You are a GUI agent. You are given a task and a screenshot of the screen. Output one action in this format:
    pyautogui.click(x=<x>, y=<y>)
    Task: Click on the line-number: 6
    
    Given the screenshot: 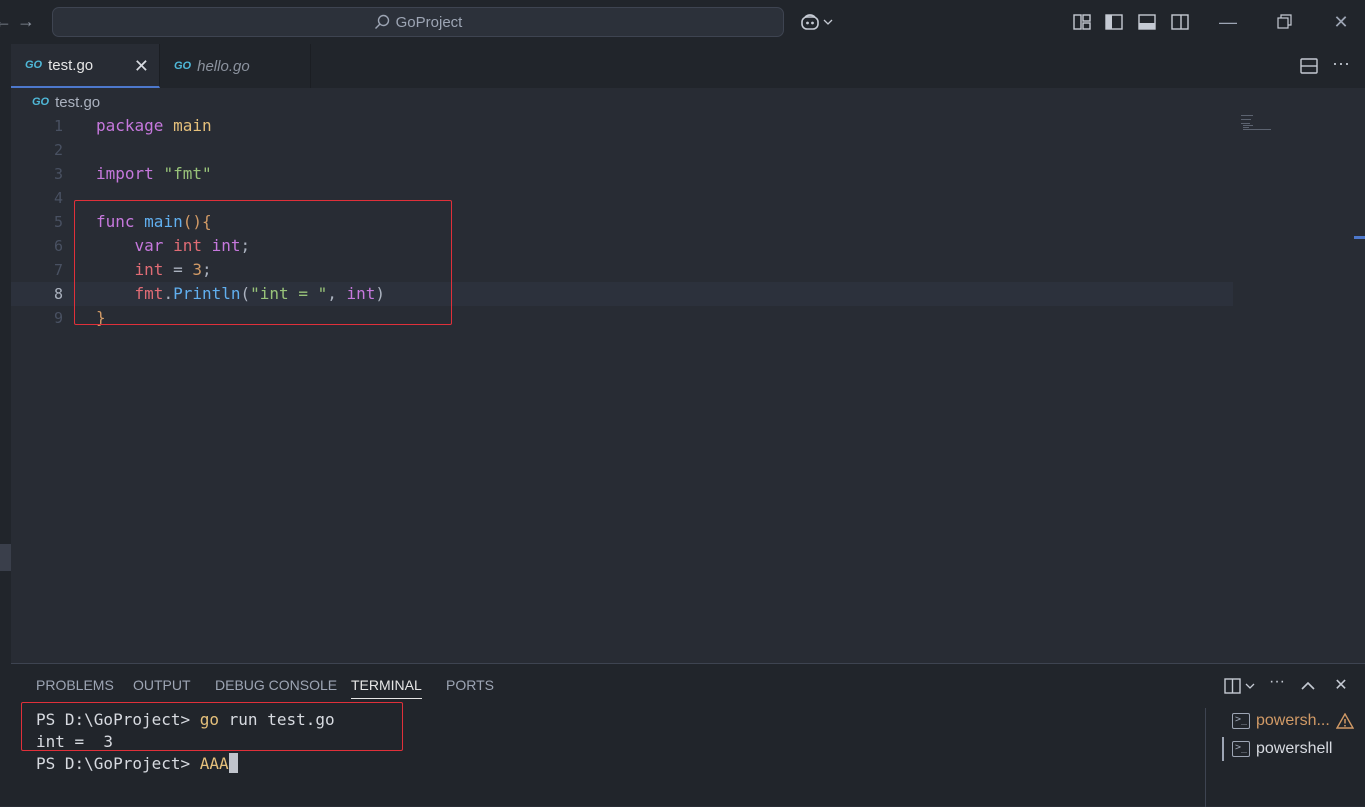 What is the action you would take?
    pyautogui.click(x=58, y=246)
    